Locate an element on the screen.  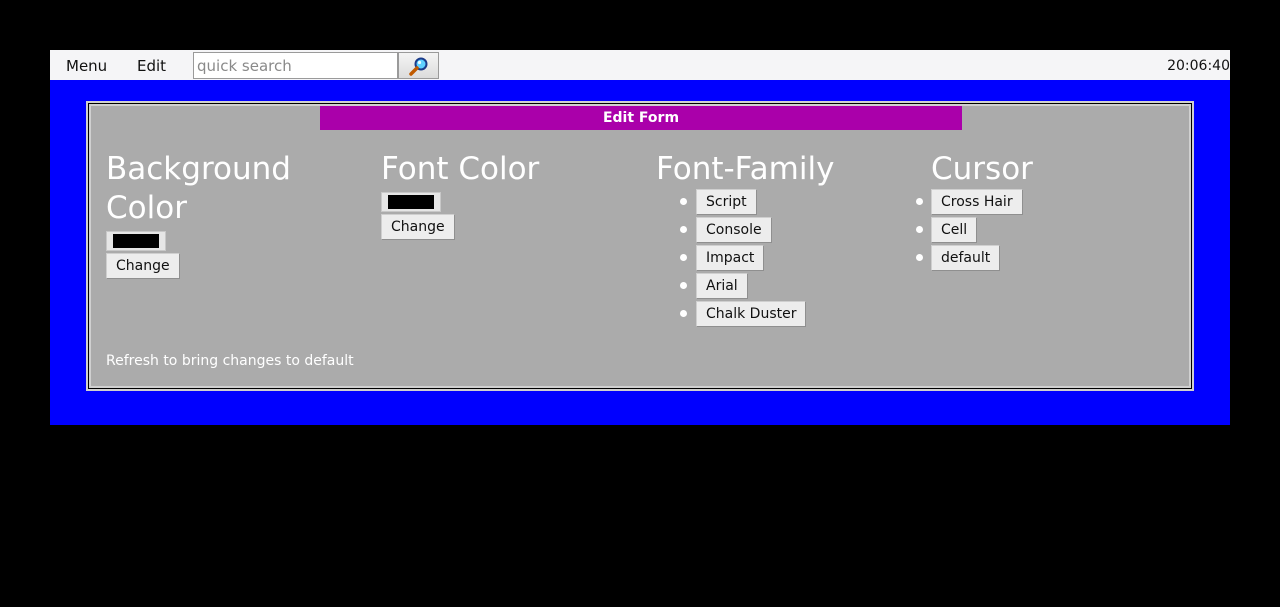
background-color-swatch-fill is located at coordinates (136, 241).